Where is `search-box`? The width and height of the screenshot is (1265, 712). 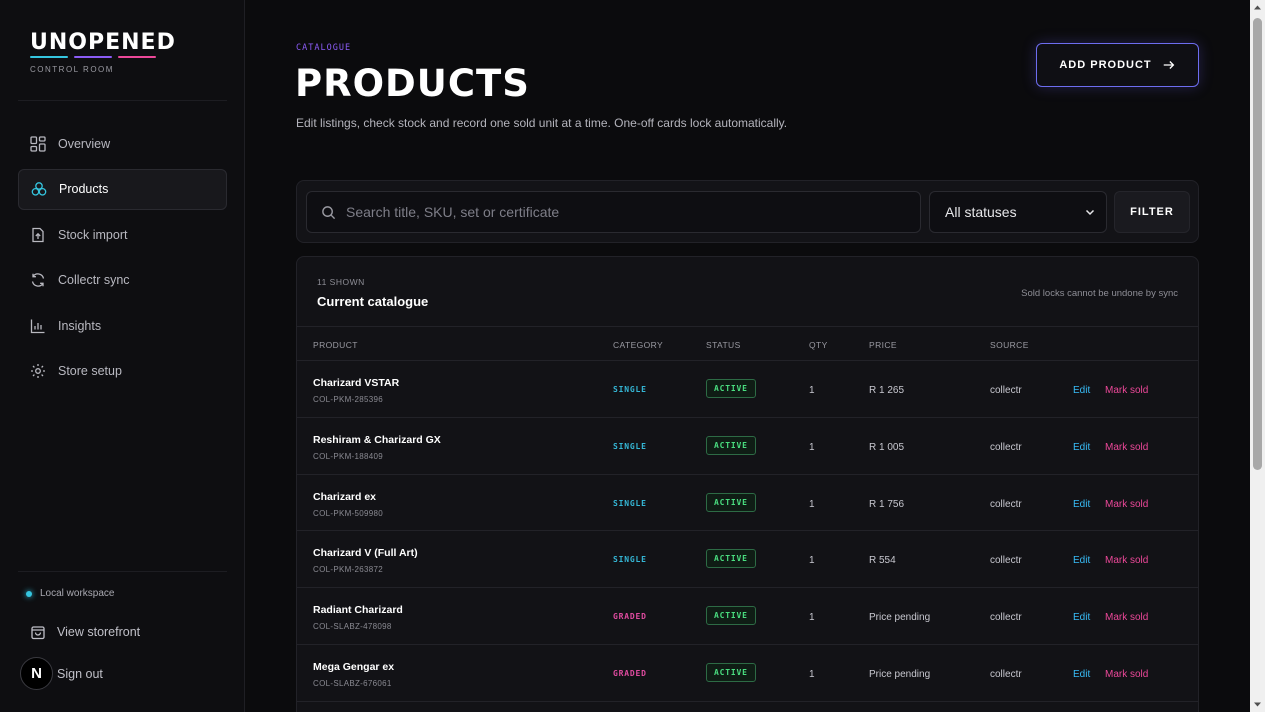
search-box is located at coordinates (613, 212).